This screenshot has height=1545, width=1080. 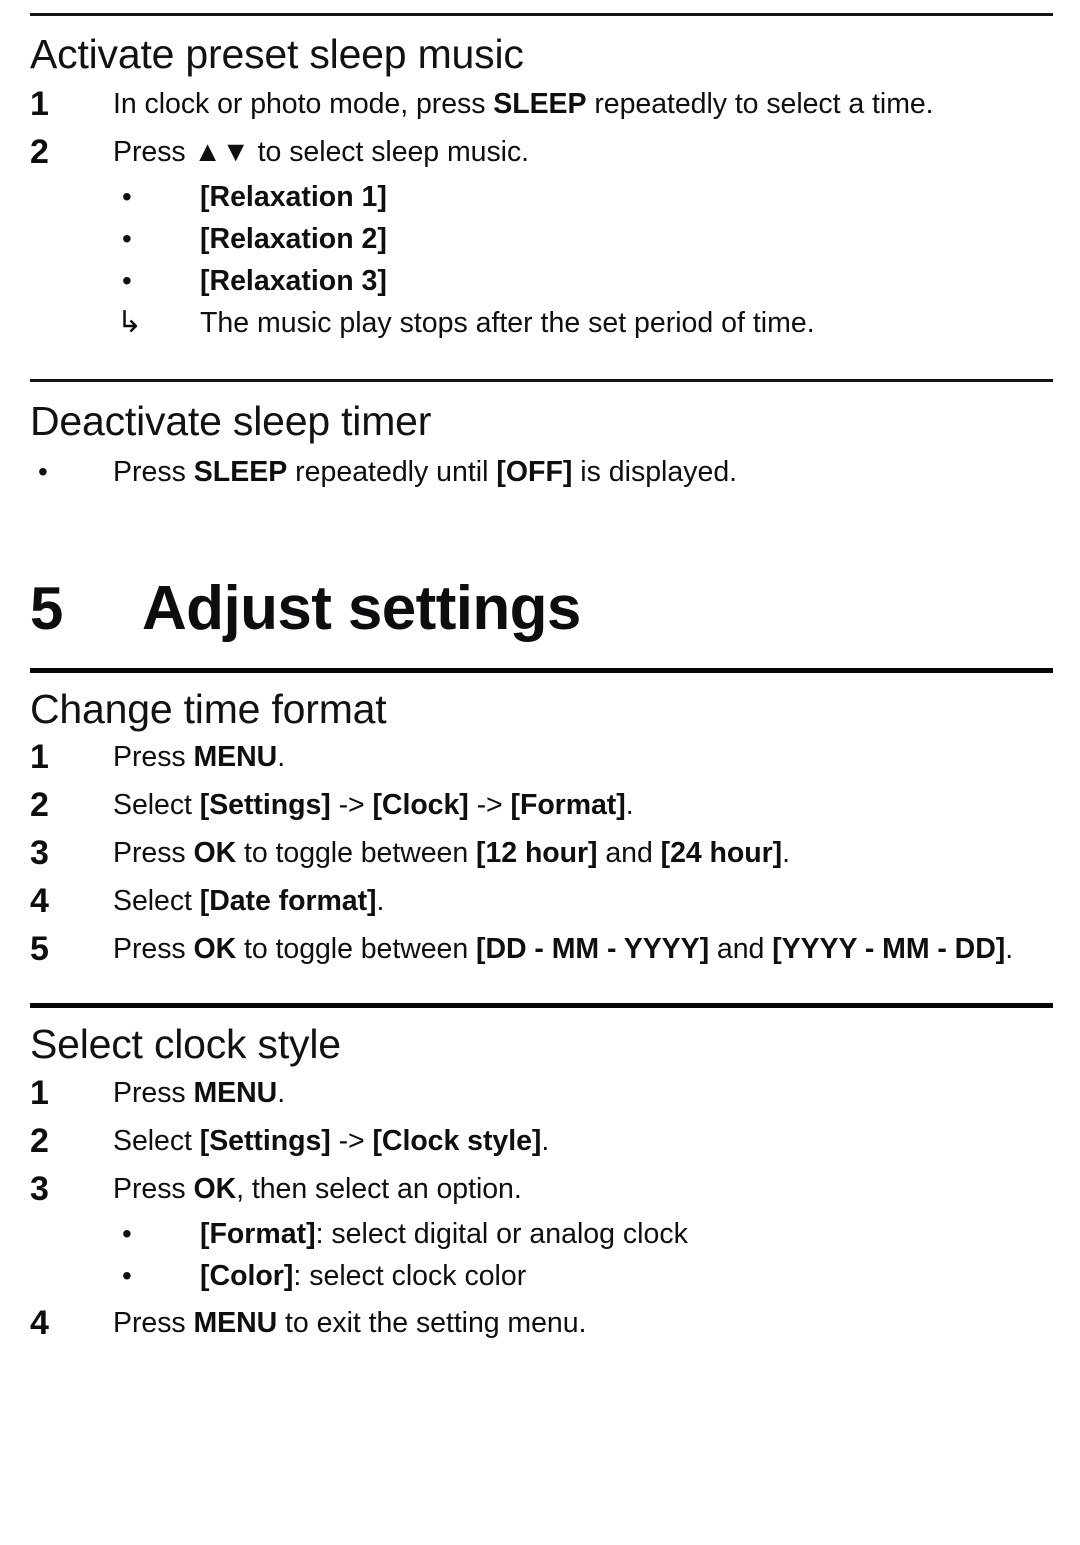 I want to click on emphasis-text: [Clock], so click(x=420, y=805).